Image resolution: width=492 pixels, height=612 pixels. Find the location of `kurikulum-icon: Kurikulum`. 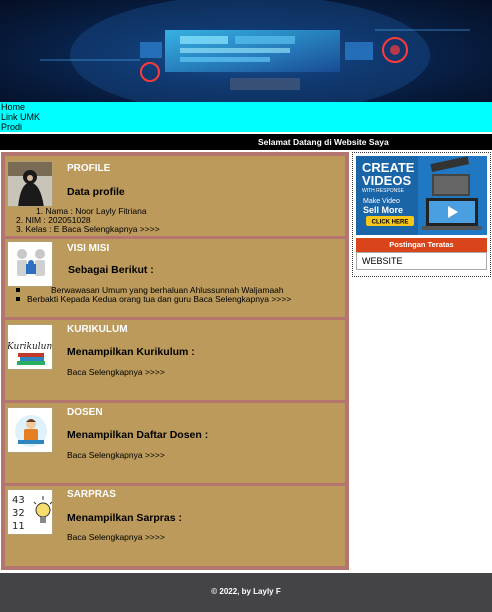

kurikulum-icon: Kurikulum is located at coordinates (30, 347).